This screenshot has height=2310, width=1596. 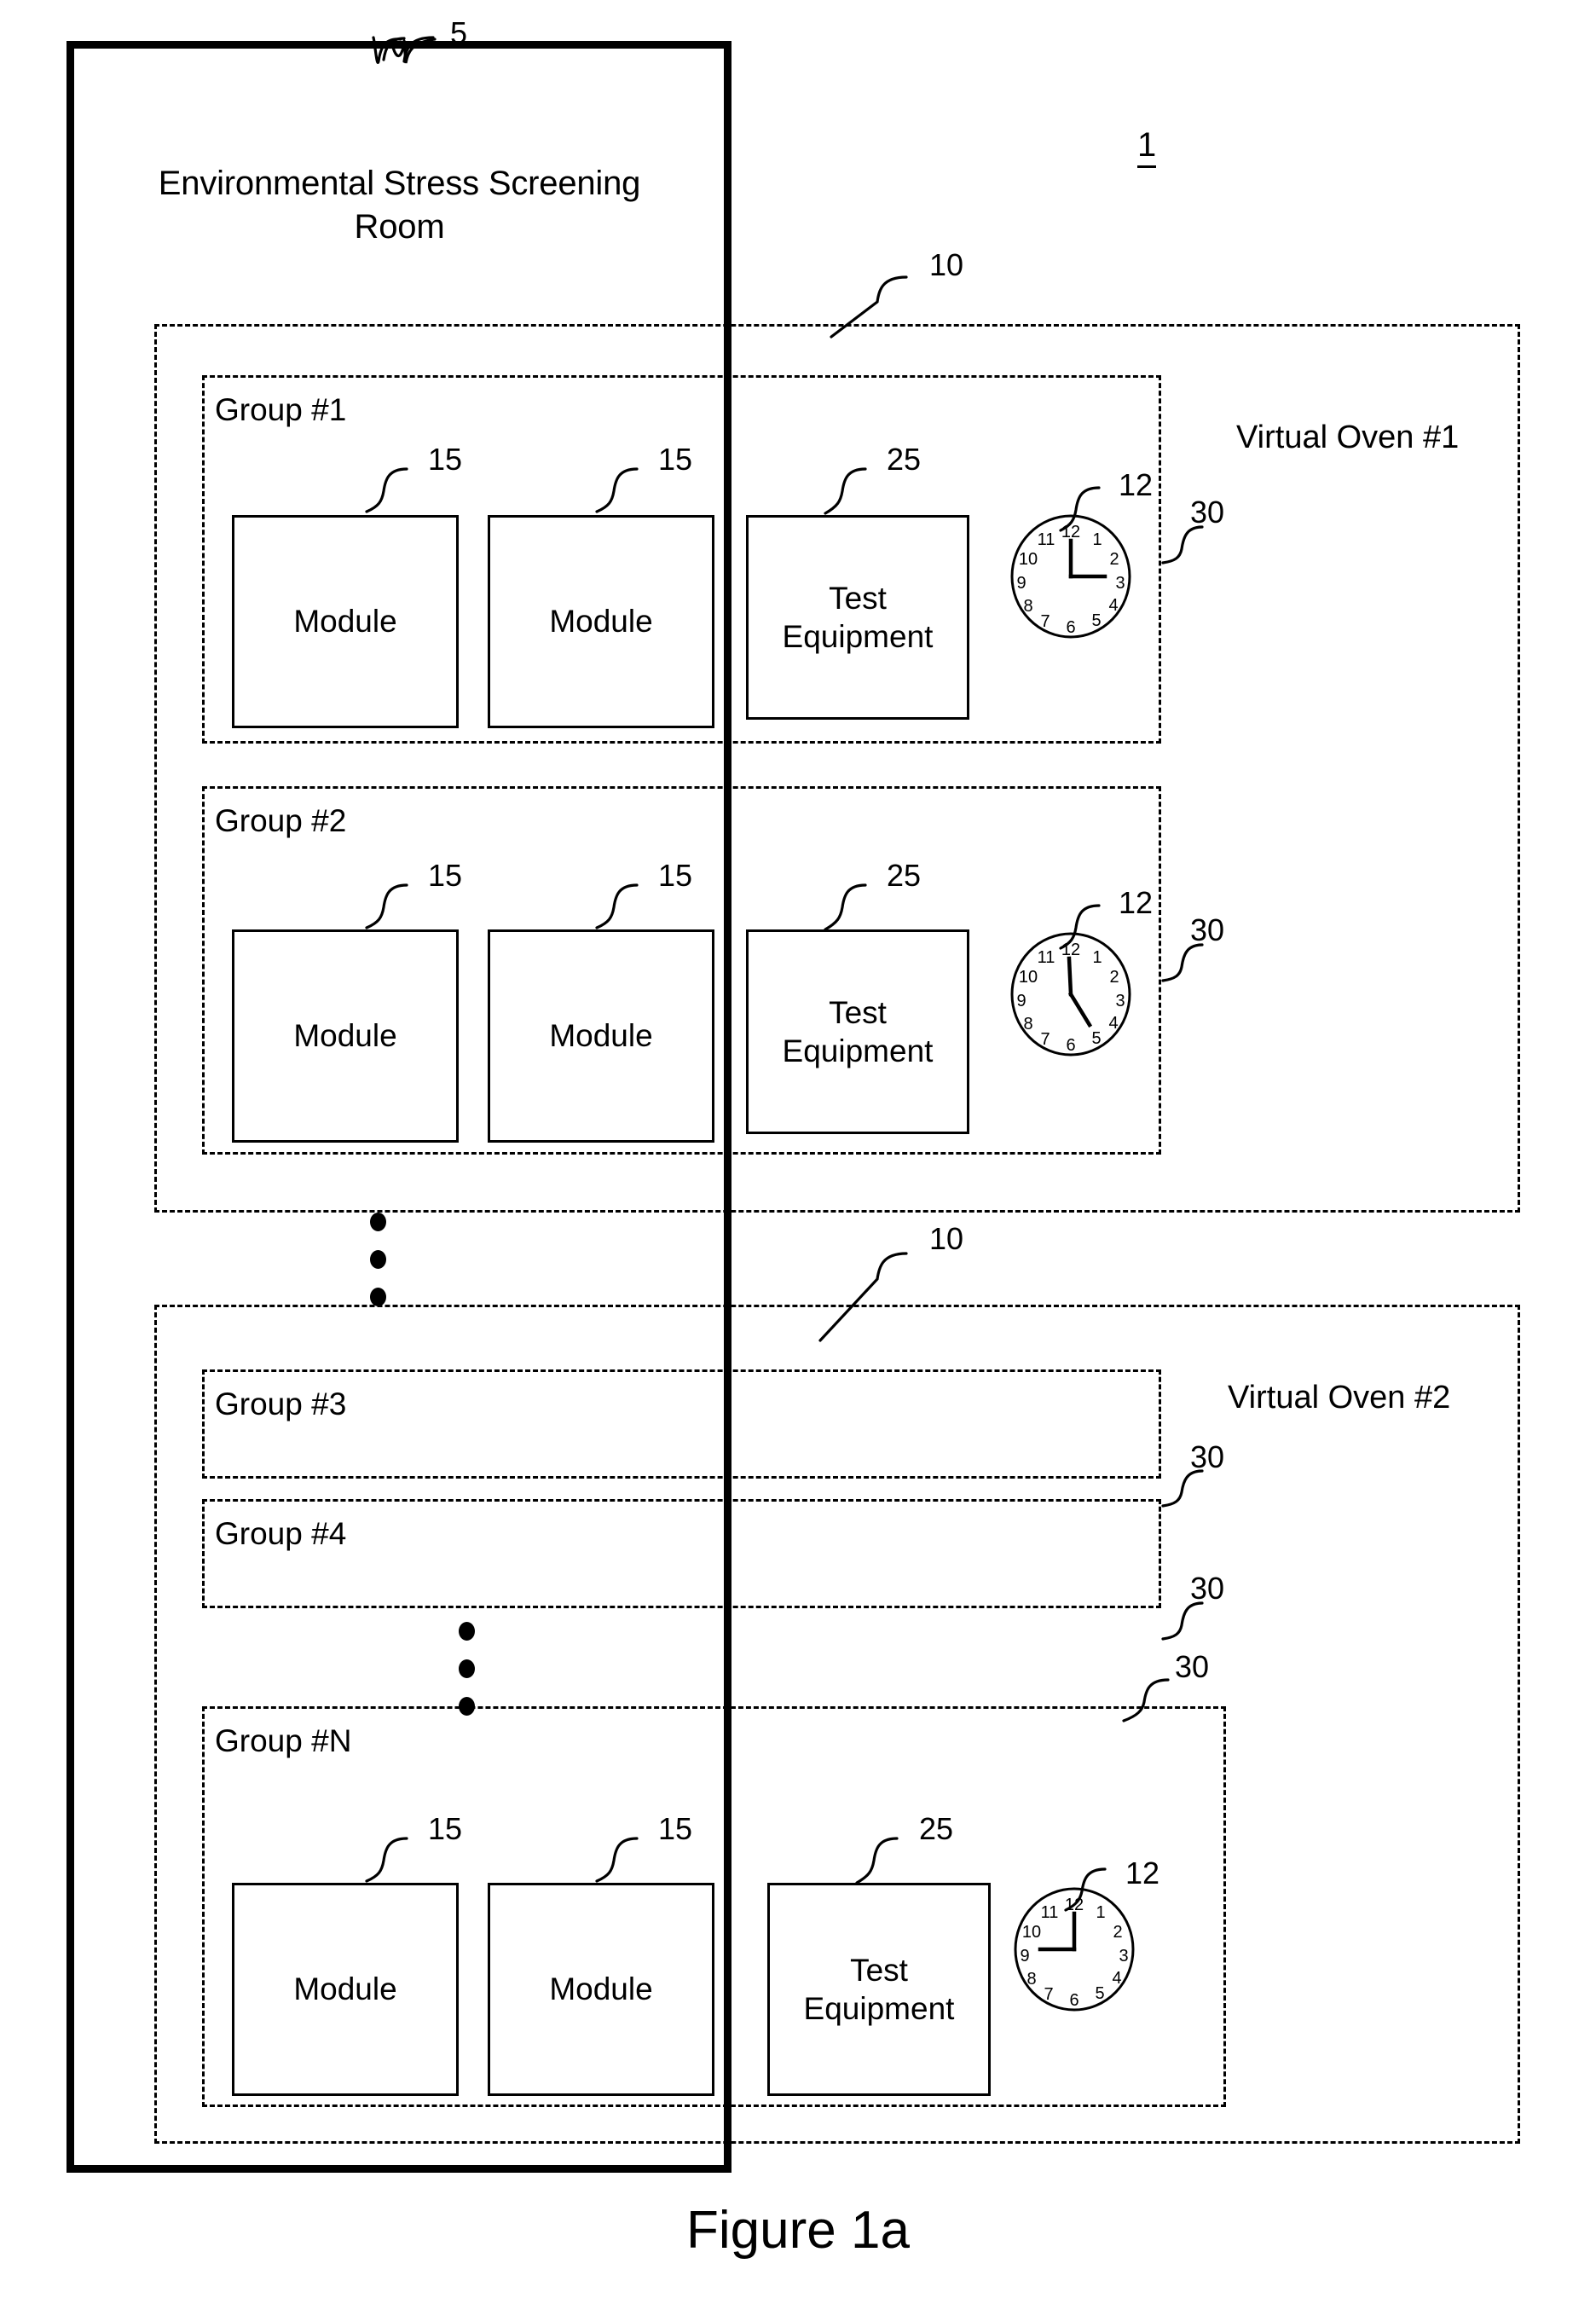 What do you see at coordinates (904, 459) in the screenshot?
I see `ref-numeral-group1-testequipment-25: 25` at bounding box center [904, 459].